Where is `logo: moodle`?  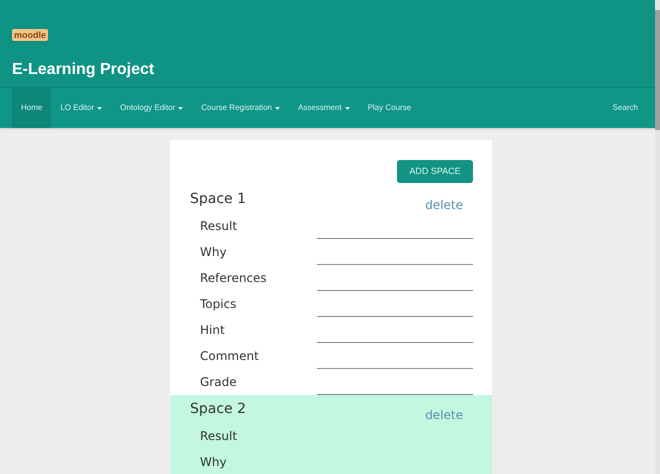
logo: moodle is located at coordinates (30, 35).